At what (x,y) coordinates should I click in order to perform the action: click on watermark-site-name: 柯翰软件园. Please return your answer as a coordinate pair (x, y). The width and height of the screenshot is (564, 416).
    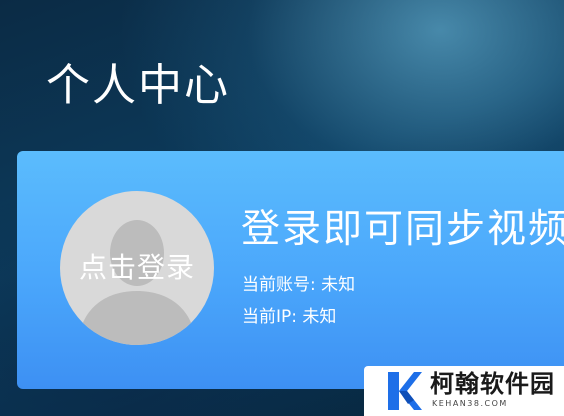
    Looking at the image, I should click on (492, 384).